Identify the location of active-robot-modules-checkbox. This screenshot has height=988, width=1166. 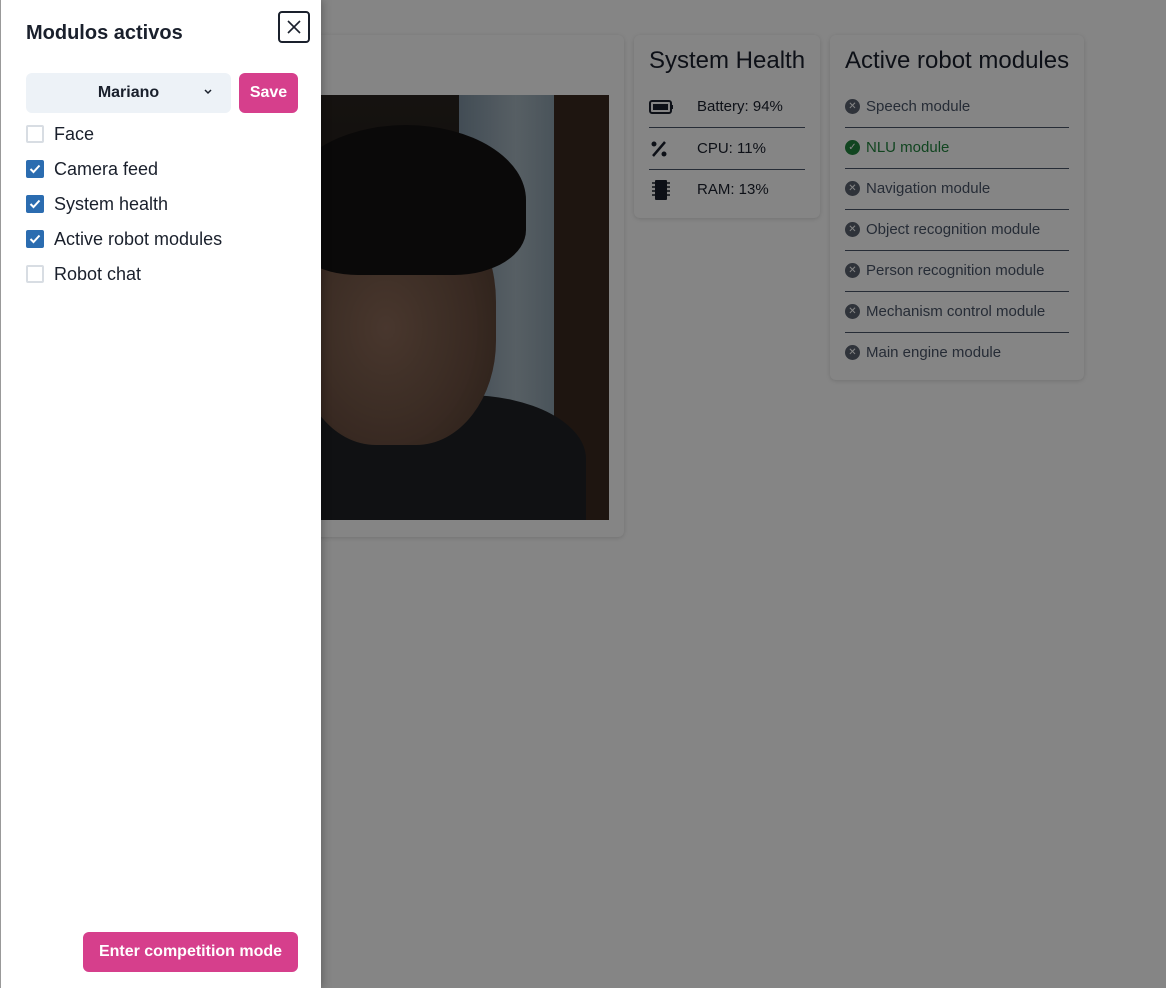
(35, 239).